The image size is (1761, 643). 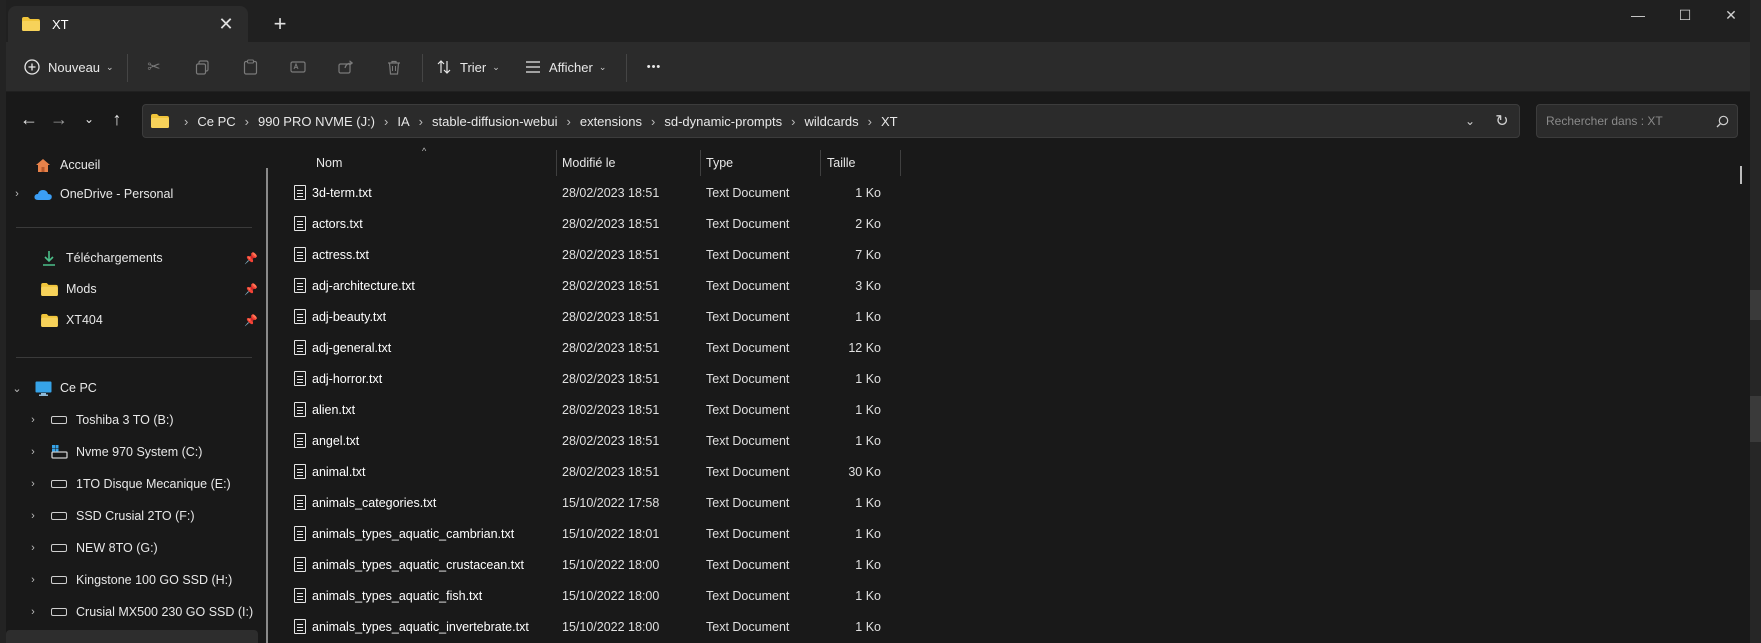 What do you see at coordinates (132, 516) in the screenshot?
I see `sidebar-item-drive-f: › SSD Crusial 2TO (F:)` at bounding box center [132, 516].